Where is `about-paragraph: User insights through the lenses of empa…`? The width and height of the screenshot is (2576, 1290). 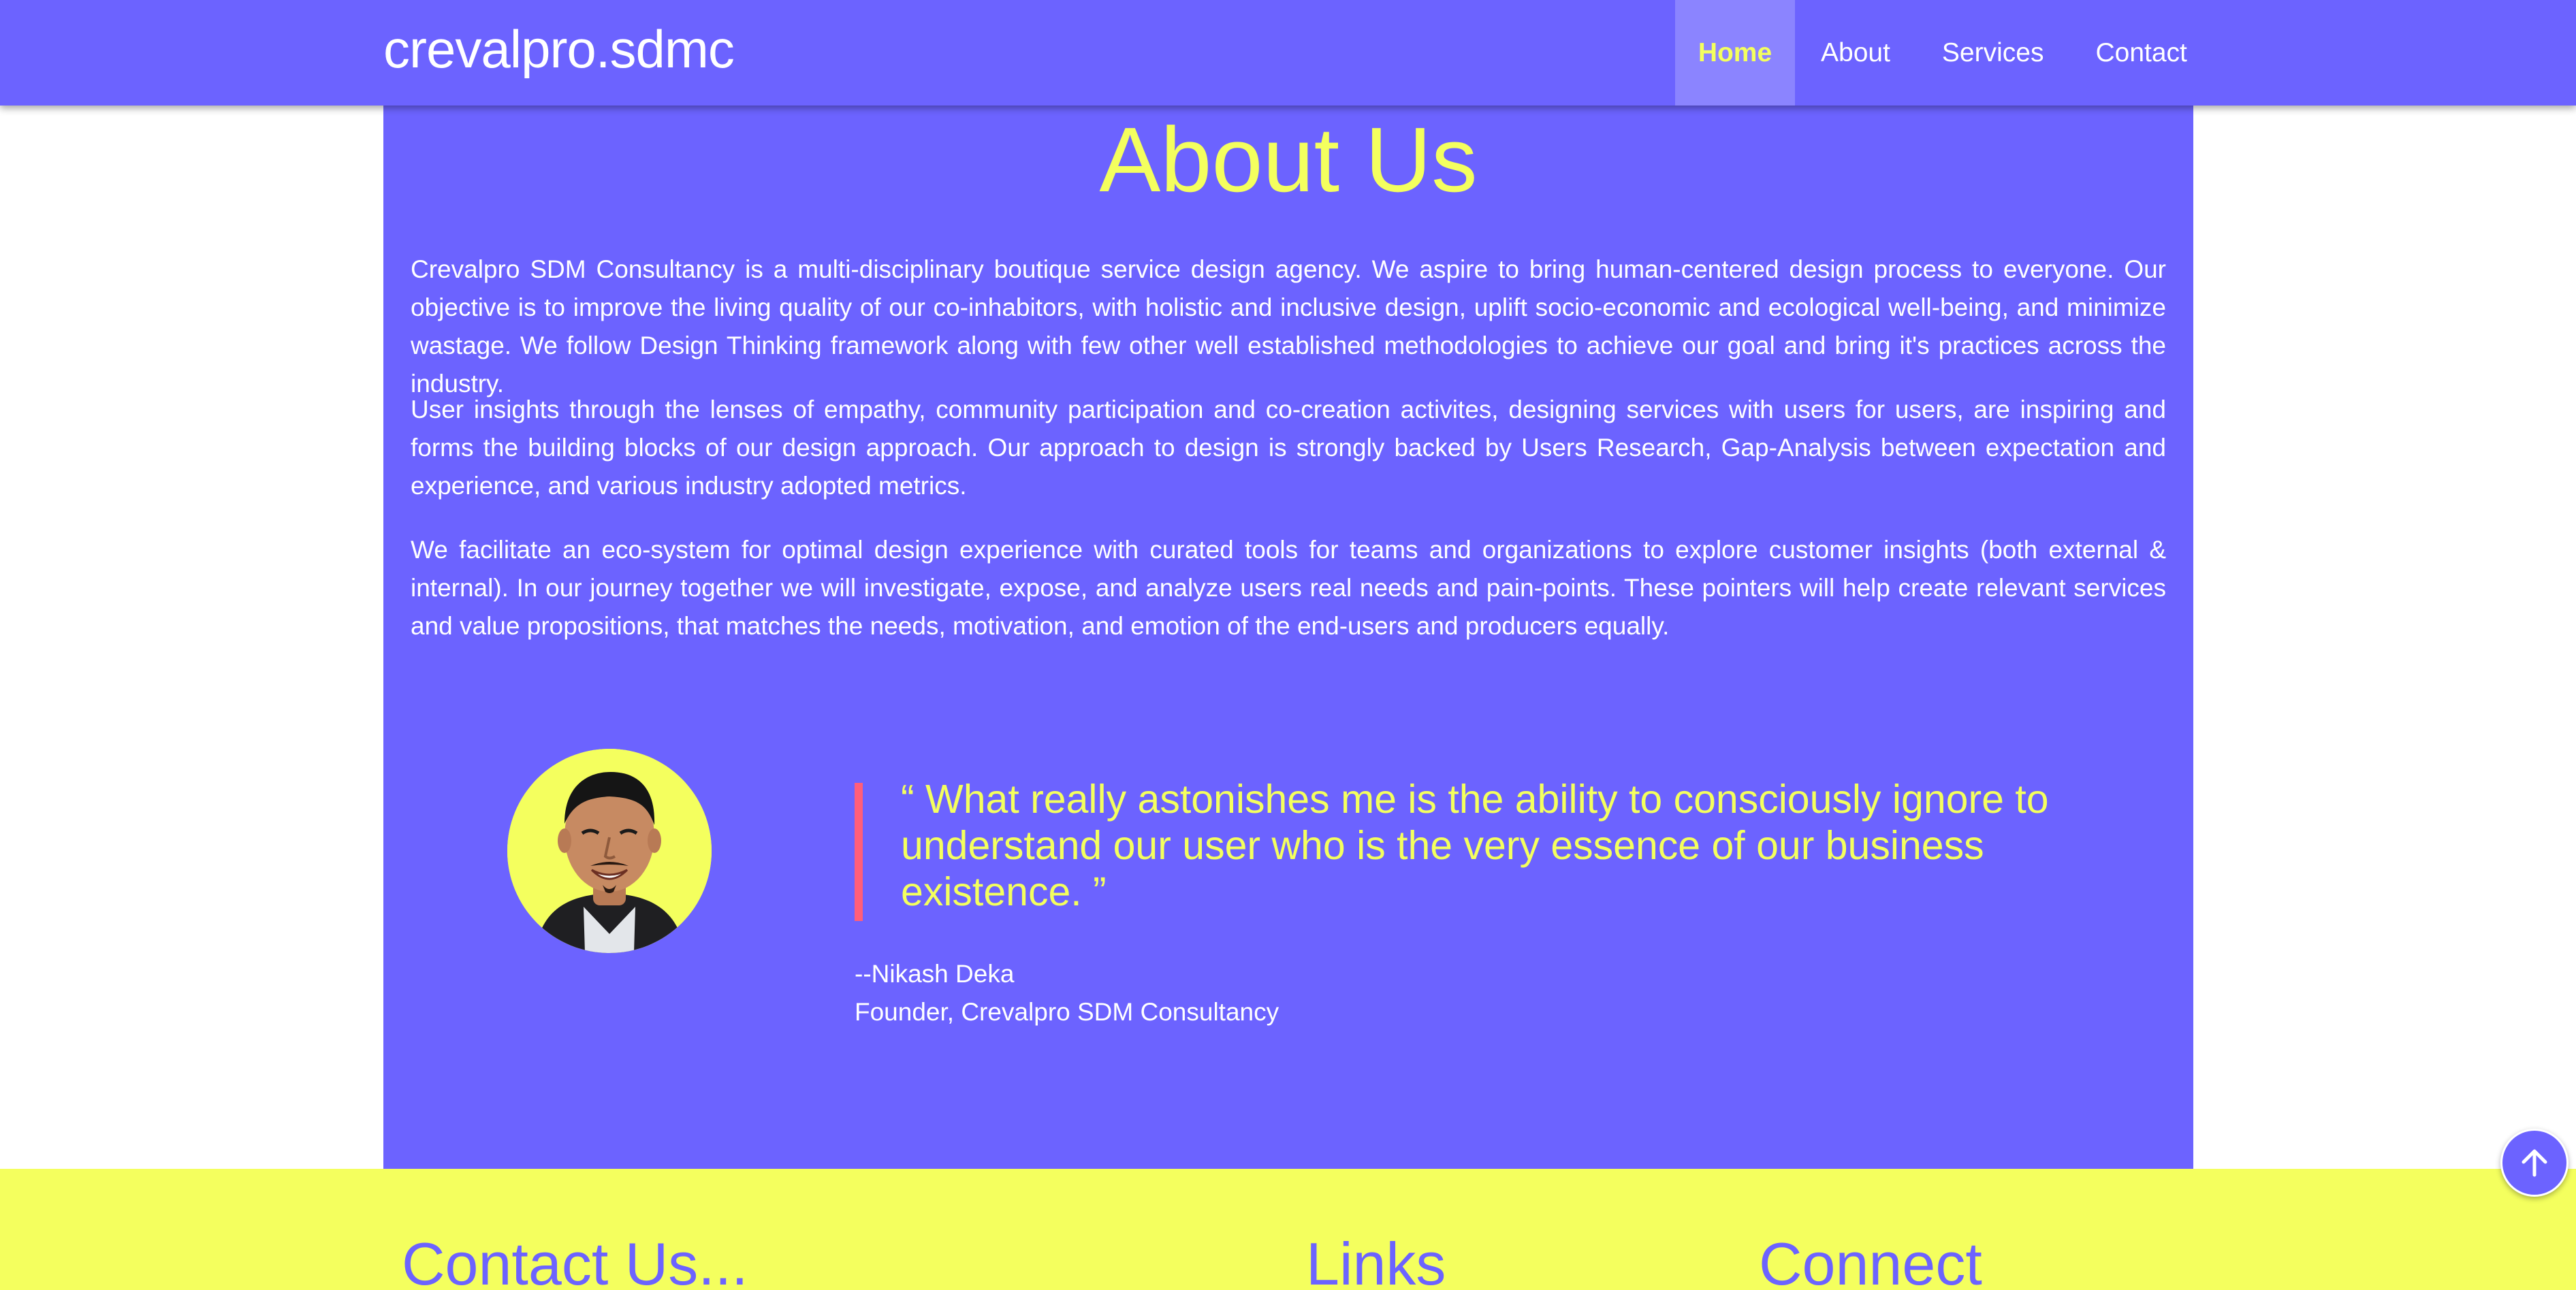
about-paragraph: User insights through the lenses of empa… is located at coordinates (1288, 448).